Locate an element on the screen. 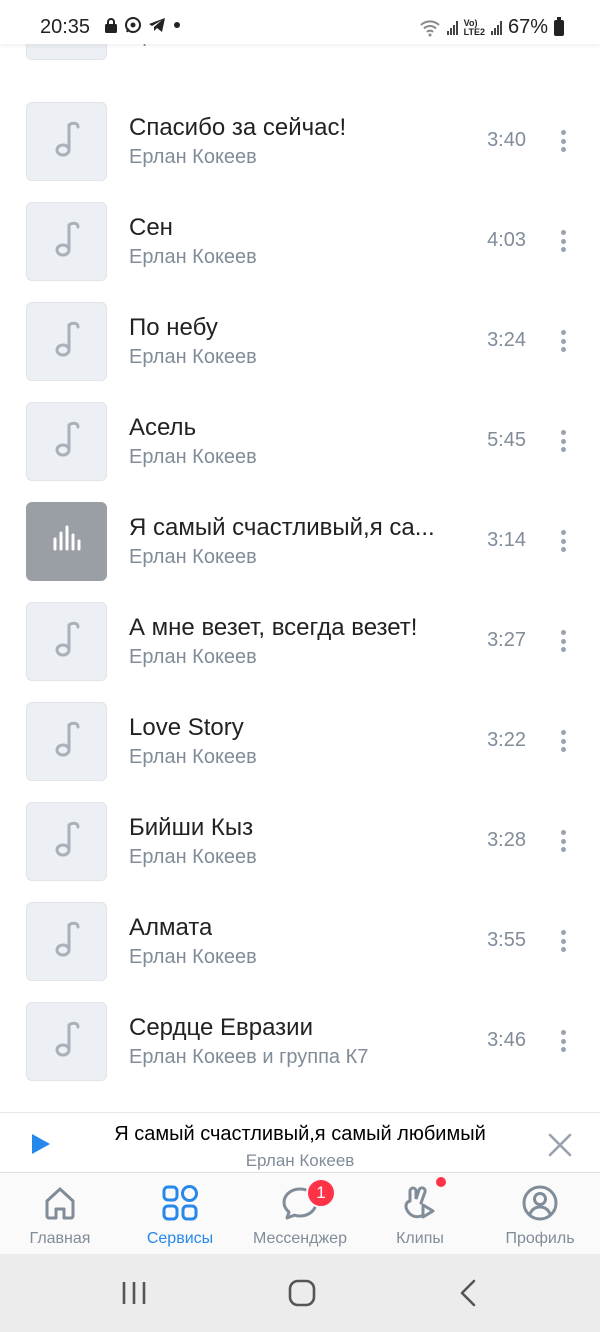 The image size is (600, 1332). equalizer-icon is located at coordinates (67, 541).